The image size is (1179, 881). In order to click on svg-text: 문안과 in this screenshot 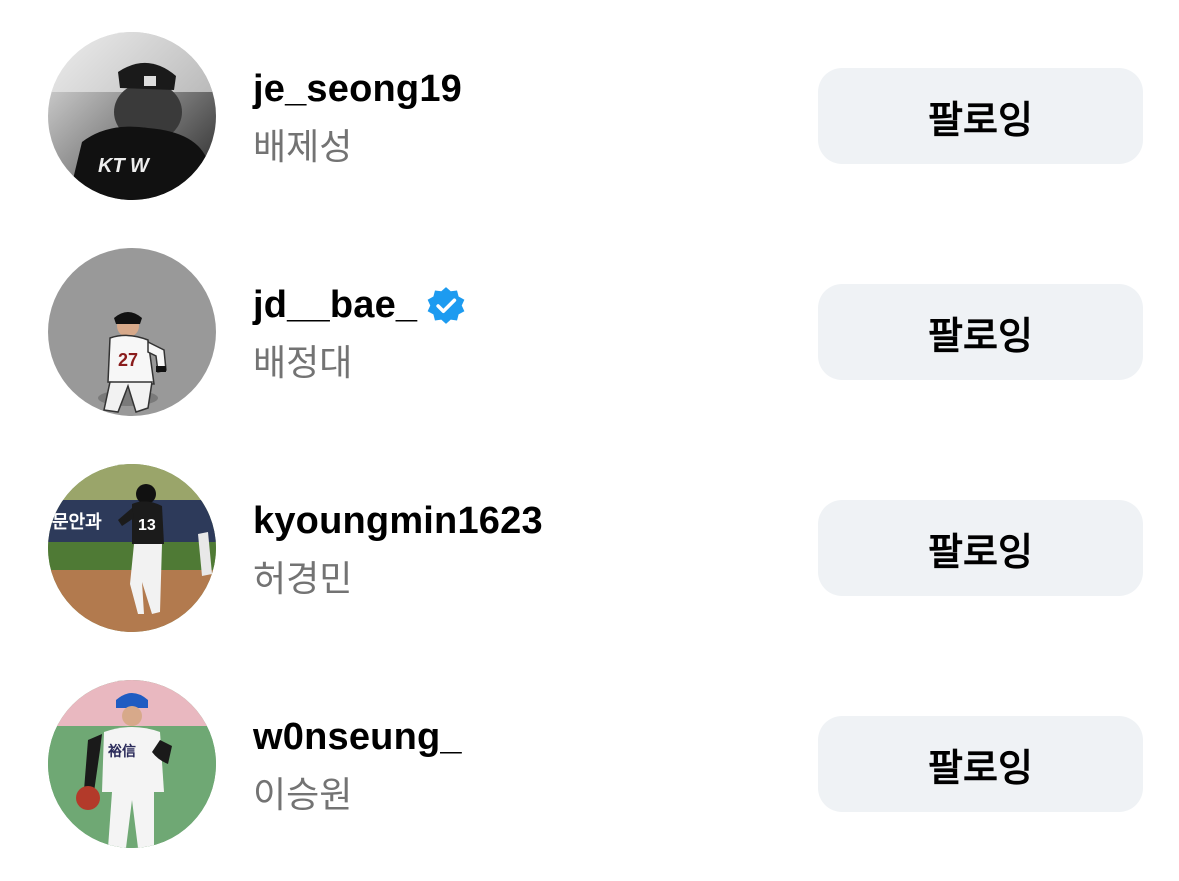, I will do `click(77, 522)`.